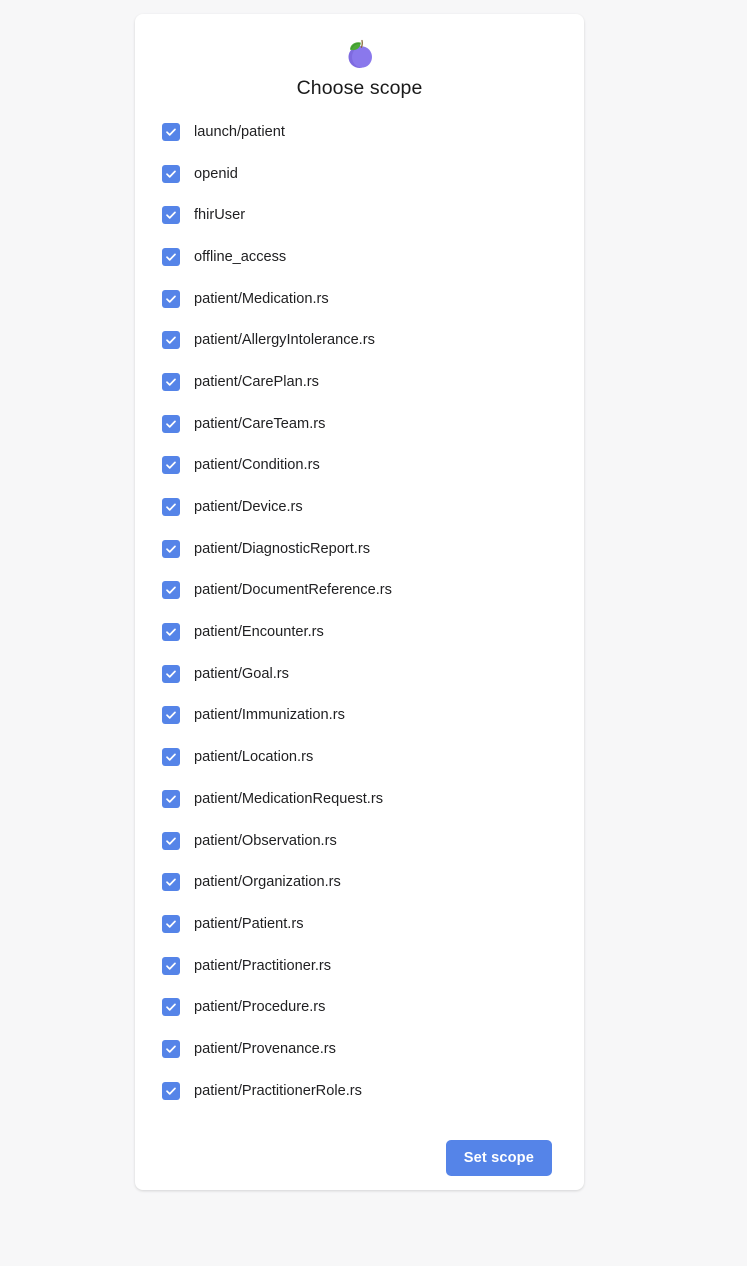 This screenshot has height=1266, width=747. Describe the element at coordinates (216, 173) in the screenshot. I see `scope-label: openid` at that location.